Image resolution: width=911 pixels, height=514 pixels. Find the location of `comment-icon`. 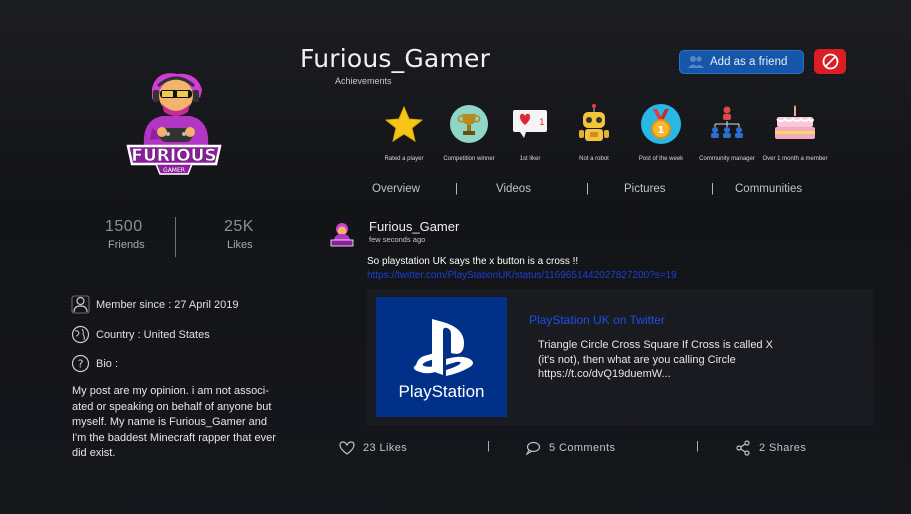

comment-icon is located at coordinates (533, 448).